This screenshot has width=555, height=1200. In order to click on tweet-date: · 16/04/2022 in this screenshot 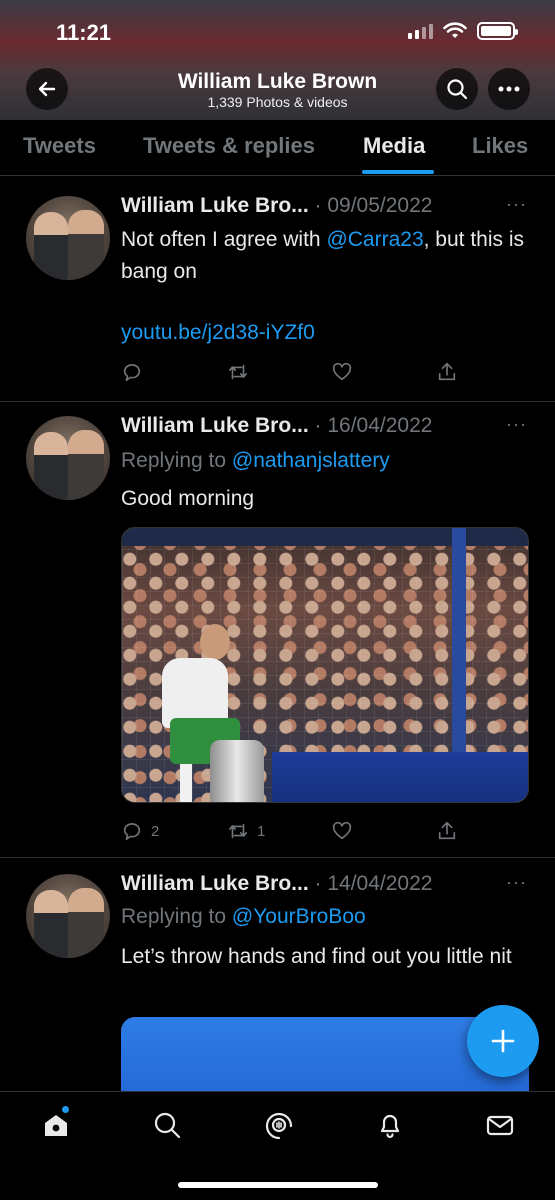, I will do `click(373, 425)`.